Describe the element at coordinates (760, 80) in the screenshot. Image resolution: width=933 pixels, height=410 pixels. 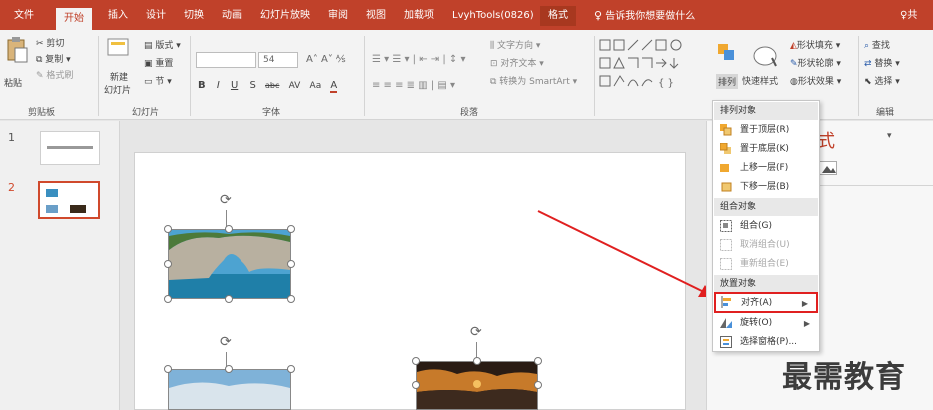
I see `quick-styles-button: 快速样式` at that location.